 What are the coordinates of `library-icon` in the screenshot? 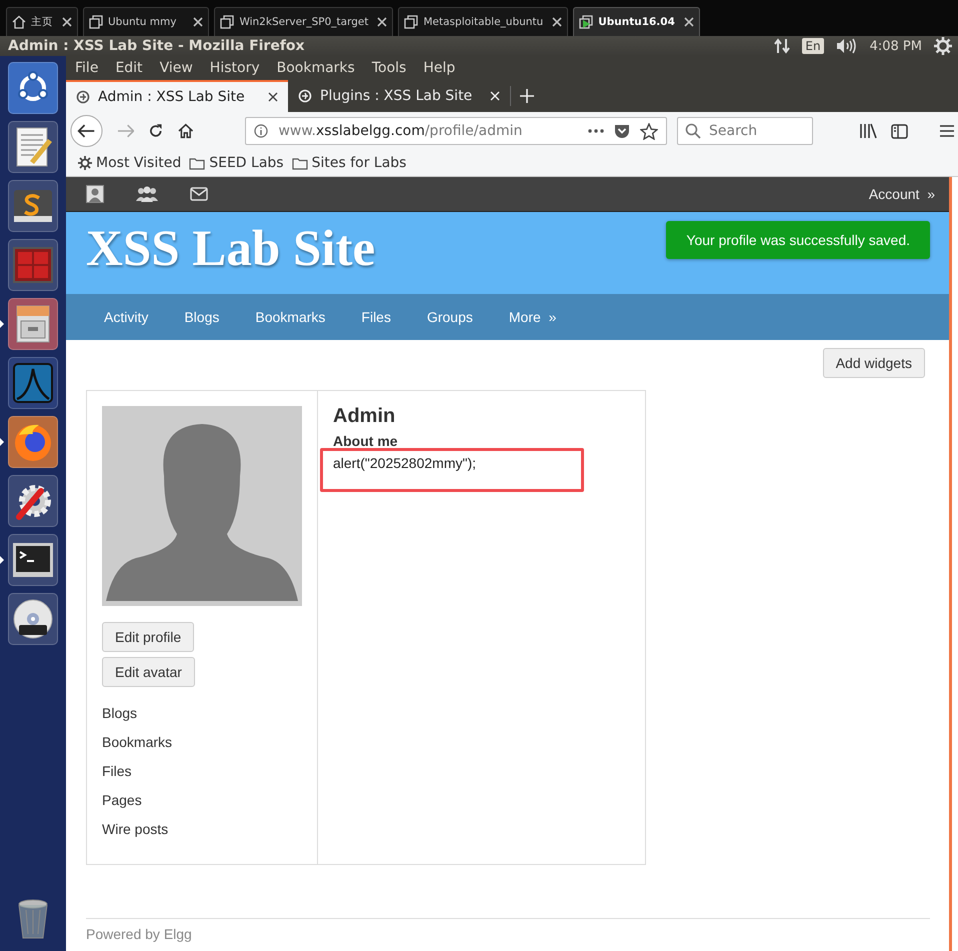 It's located at (867, 131).